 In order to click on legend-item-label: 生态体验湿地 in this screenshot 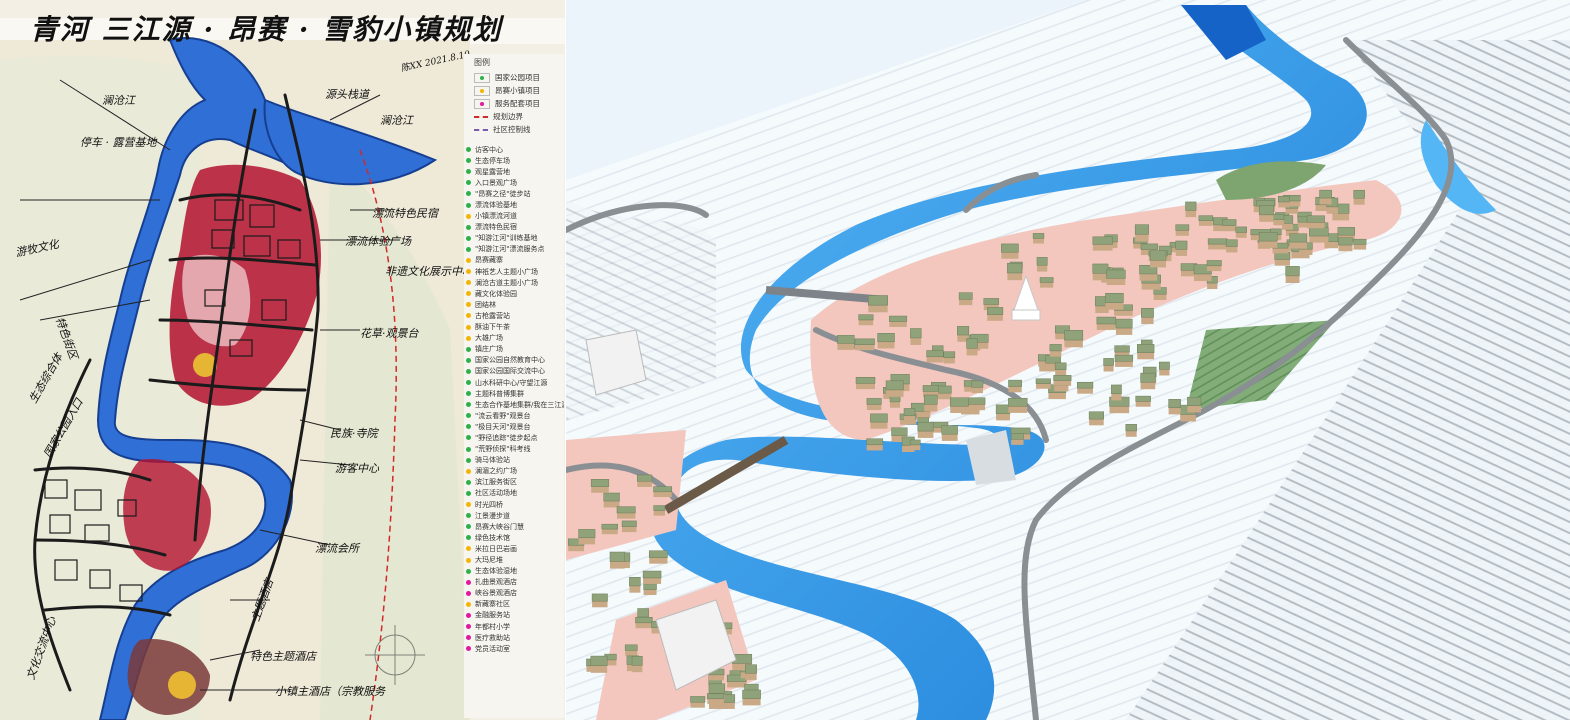, I will do `click(496, 571)`.